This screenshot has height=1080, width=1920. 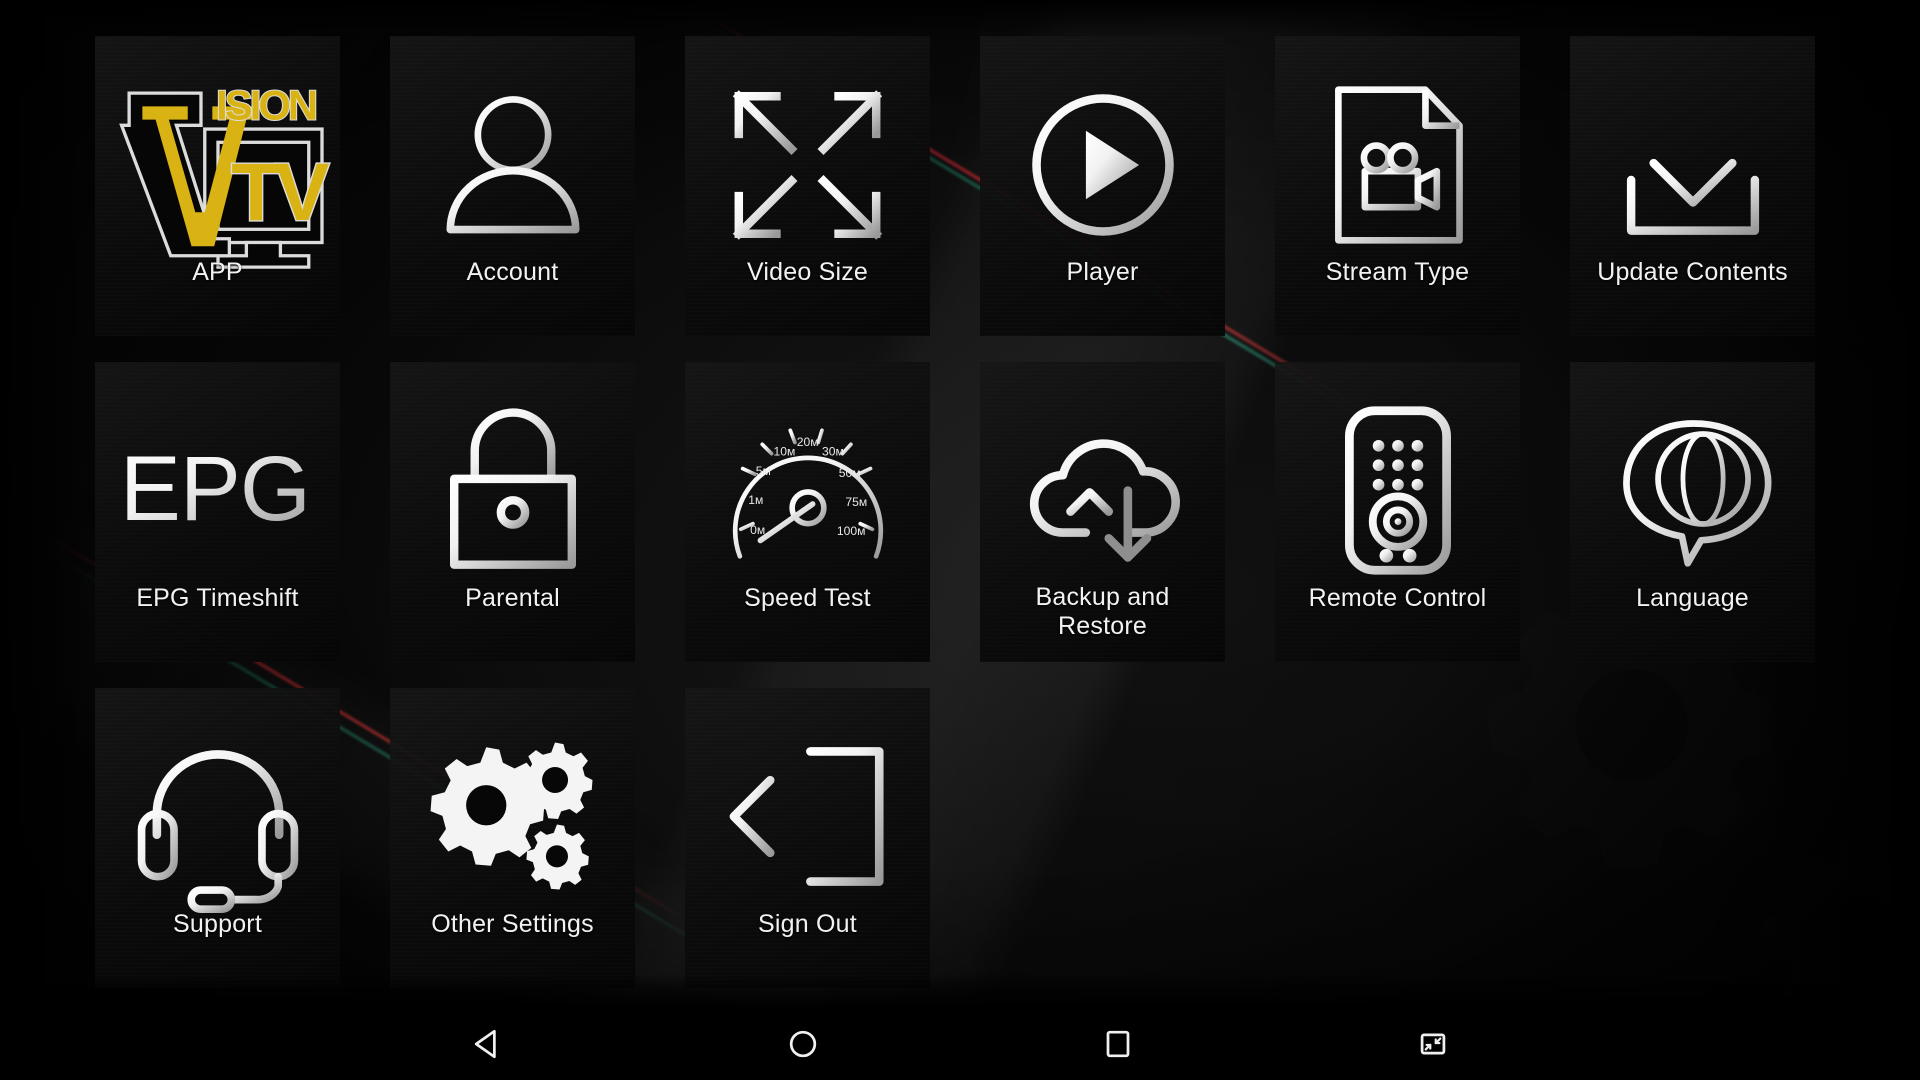 What do you see at coordinates (803, 1044) in the screenshot?
I see `circle-home-icon` at bounding box center [803, 1044].